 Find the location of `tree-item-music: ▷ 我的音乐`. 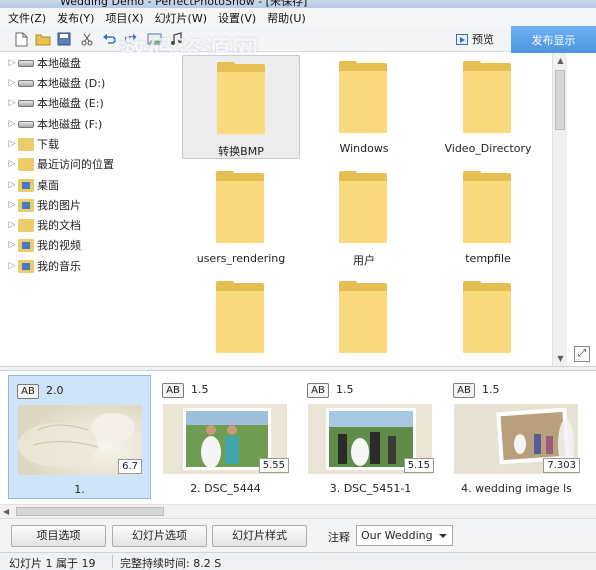

tree-item-music: ▷ 我的音乐 is located at coordinates (43, 266).